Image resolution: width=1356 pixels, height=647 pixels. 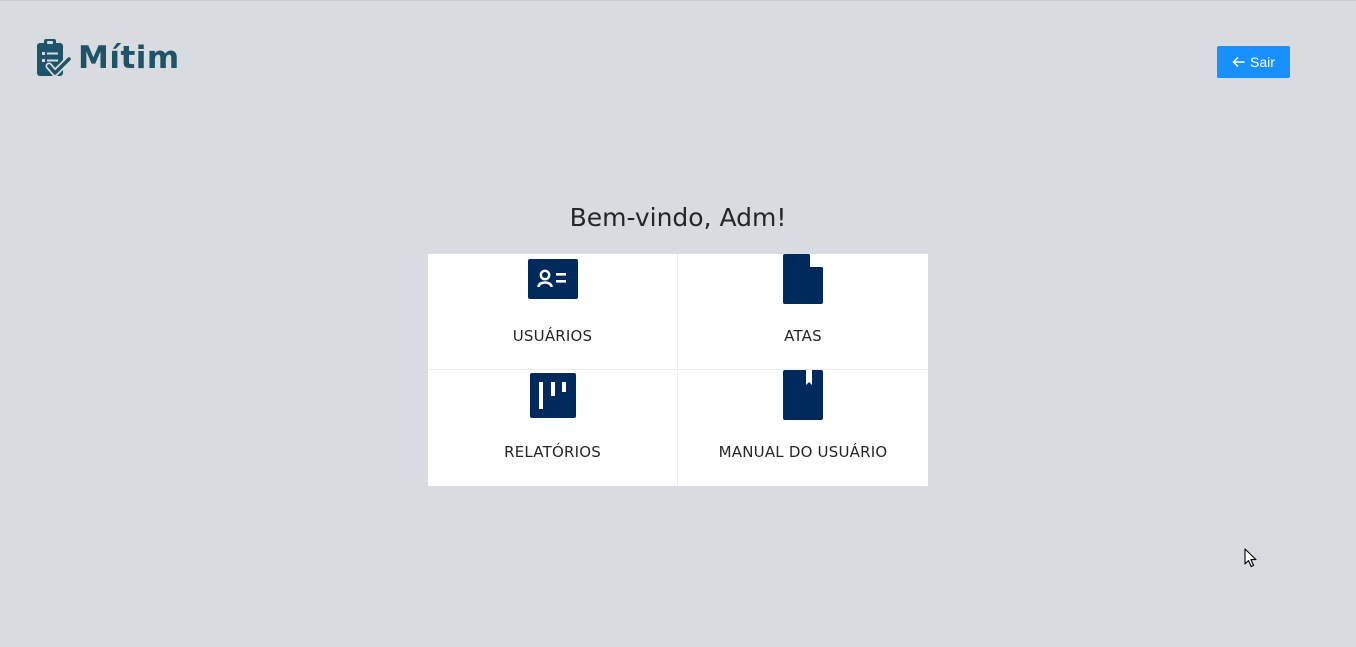 I want to click on welcome-title: Bem-vindo, Adm!, so click(x=678, y=217).